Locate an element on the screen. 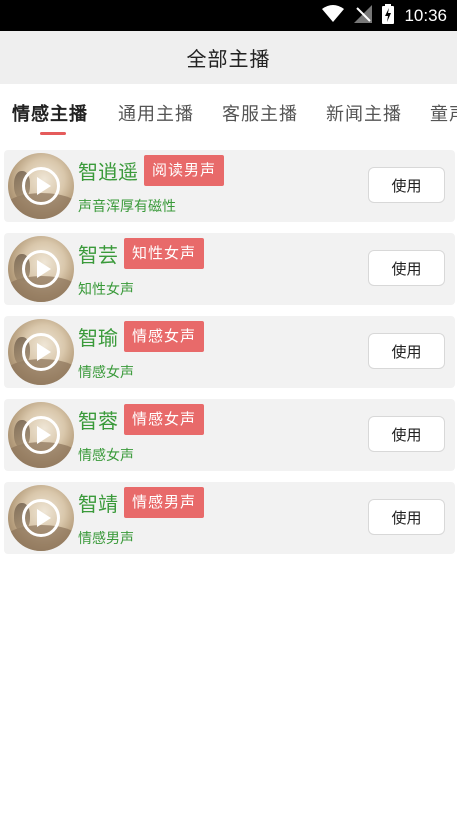 Image resolution: width=457 pixels, height=814 pixels. voice-tag: 阅读男声 is located at coordinates (184, 170).